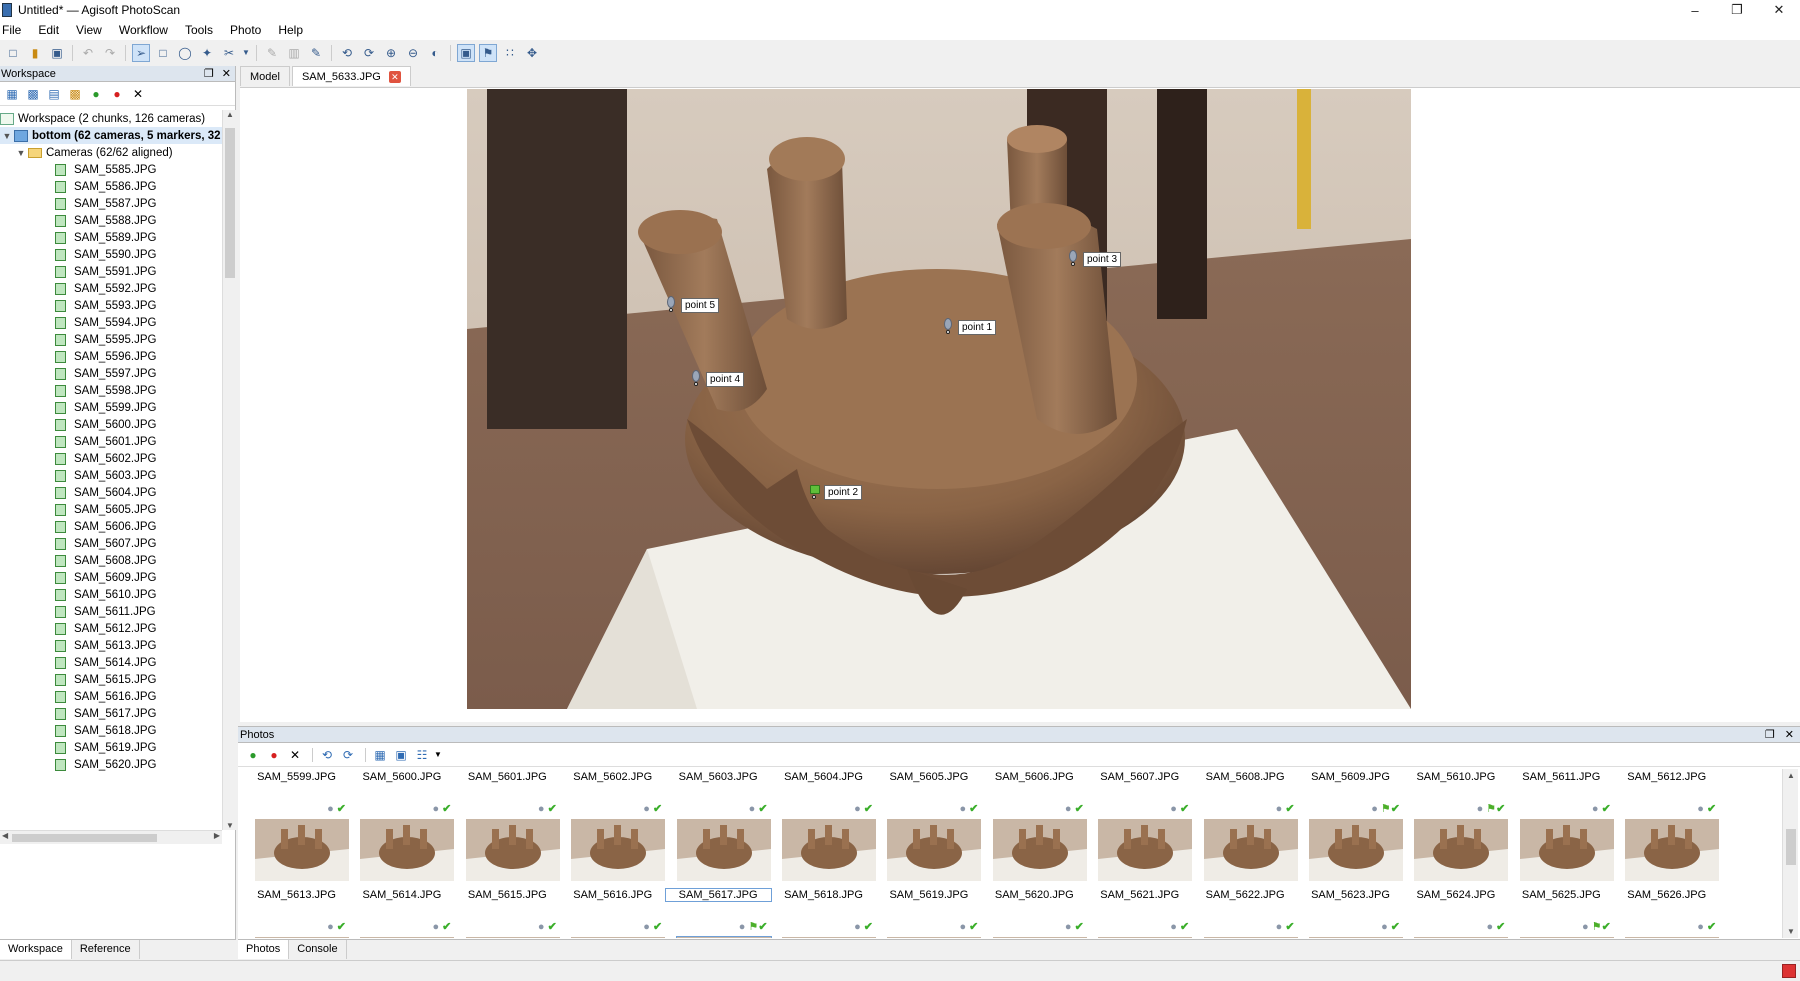 This screenshot has height=981, width=1800. What do you see at coordinates (199, 30) in the screenshot?
I see `menu-tools: Tools` at bounding box center [199, 30].